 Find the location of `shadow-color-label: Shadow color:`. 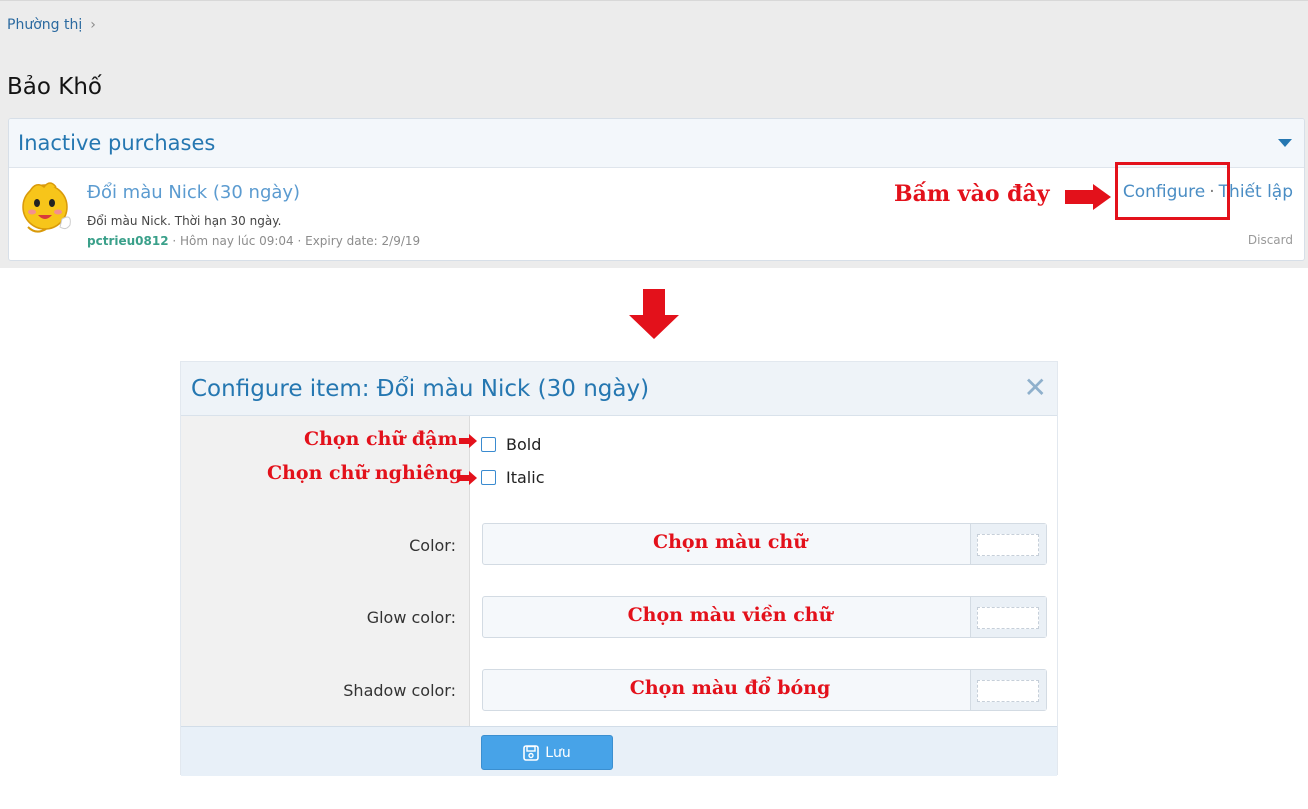

shadow-color-label: Shadow color: is located at coordinates (399, 690).